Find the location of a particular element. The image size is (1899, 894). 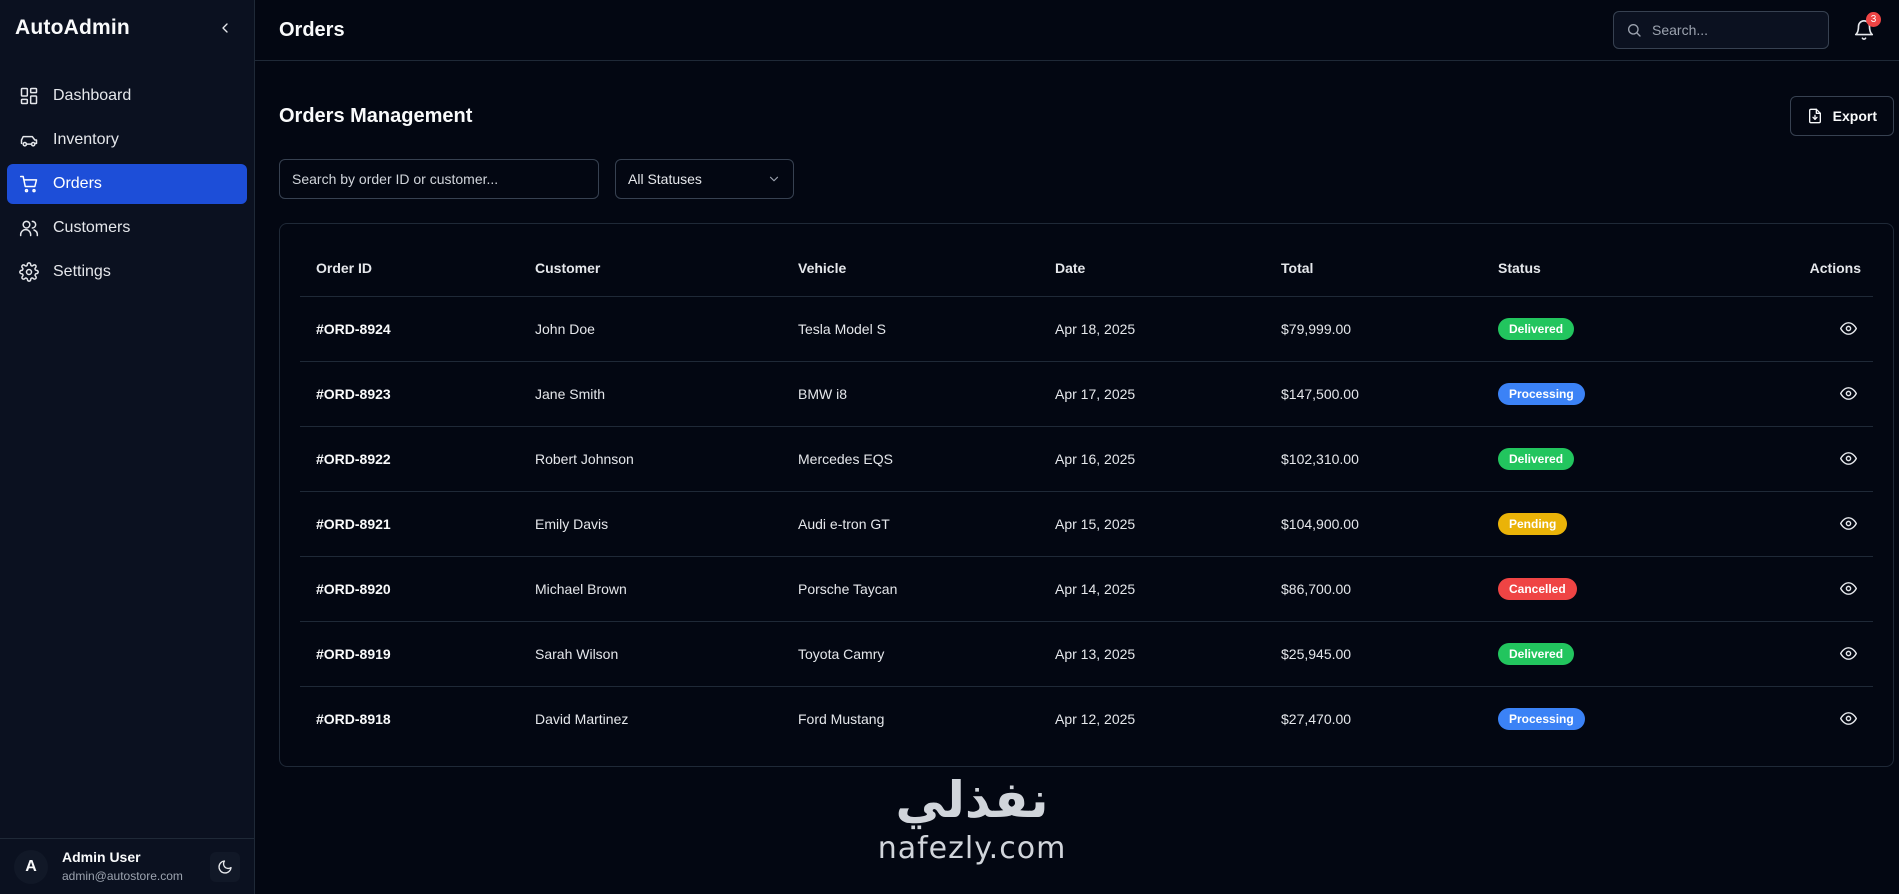

notification-count-badge: 3 is located at coordinates (1873, 19).